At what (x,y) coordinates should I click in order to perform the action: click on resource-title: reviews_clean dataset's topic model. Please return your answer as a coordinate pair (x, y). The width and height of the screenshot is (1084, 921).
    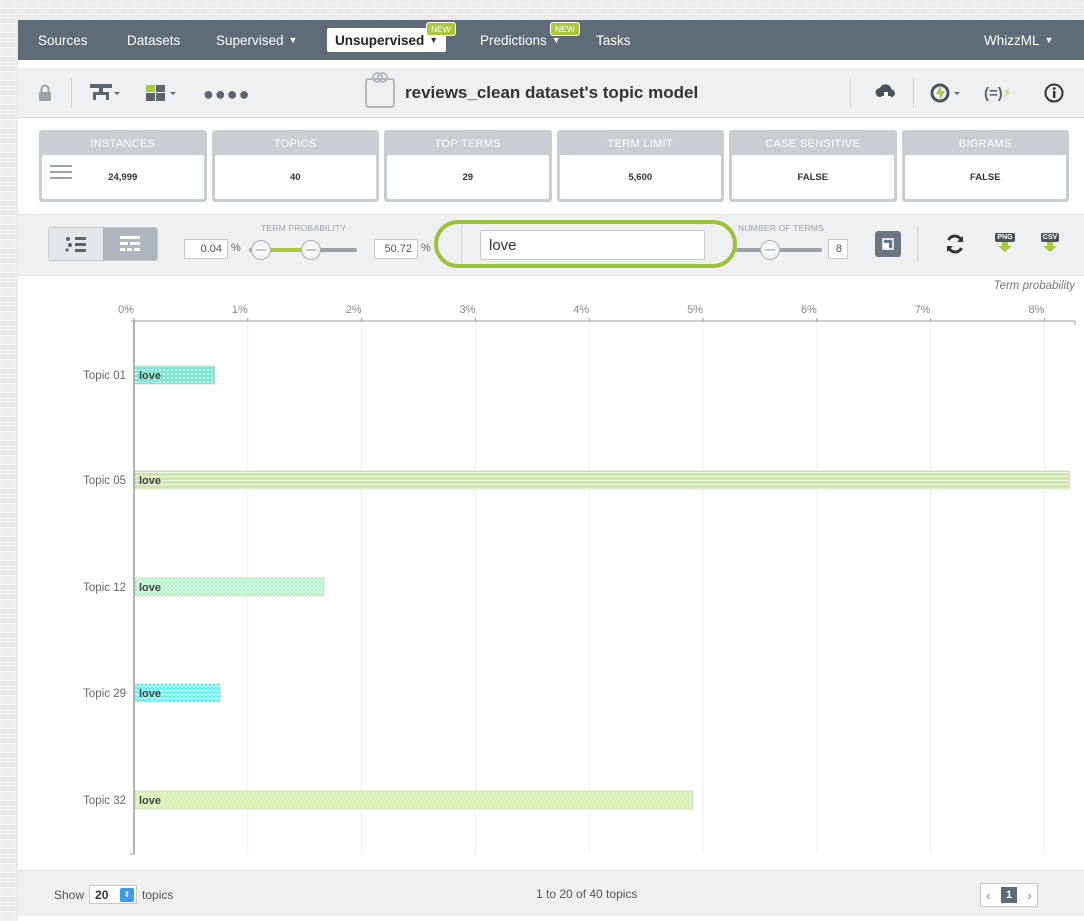
    Looking at the image, I should click on (532, 90).